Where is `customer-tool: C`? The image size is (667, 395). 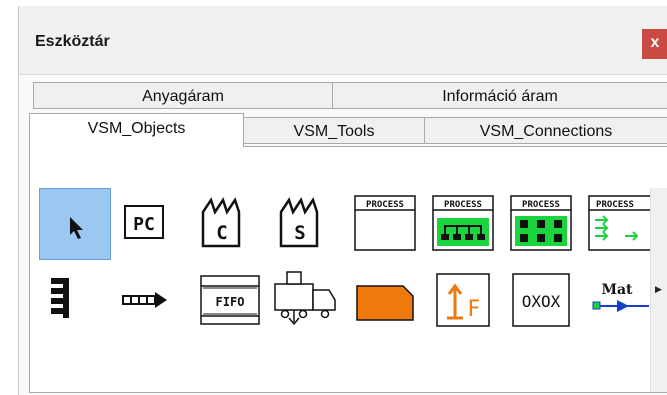 customer-tool: C is located at coordinates (231, 224).